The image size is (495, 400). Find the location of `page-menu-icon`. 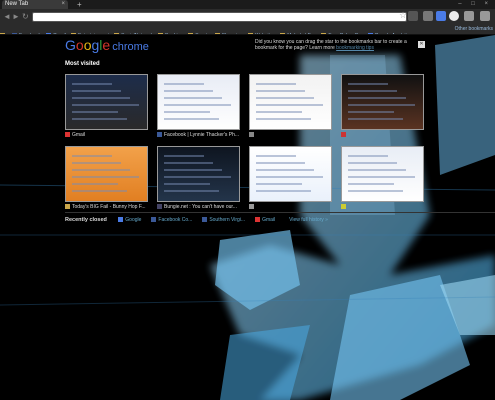

page-menu-icon is located at coordinates (469, 16).